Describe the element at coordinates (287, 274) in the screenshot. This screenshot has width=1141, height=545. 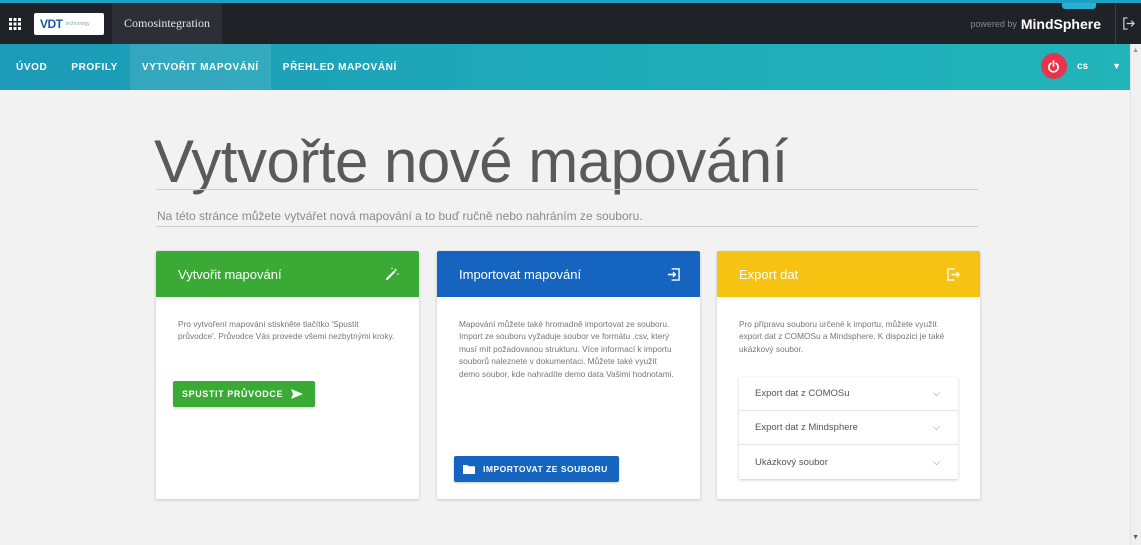
I see `create-card-header: Vytvořit mapování` at that location.